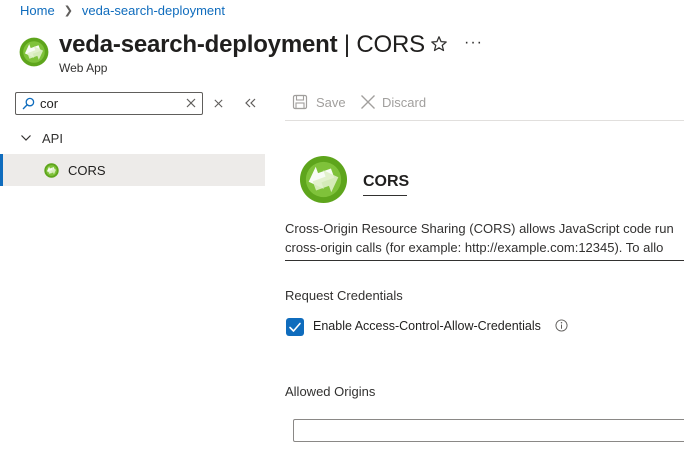 The width and height of the screenshot is (684, 453). I want to click on clear-icon, so click(191, 103).